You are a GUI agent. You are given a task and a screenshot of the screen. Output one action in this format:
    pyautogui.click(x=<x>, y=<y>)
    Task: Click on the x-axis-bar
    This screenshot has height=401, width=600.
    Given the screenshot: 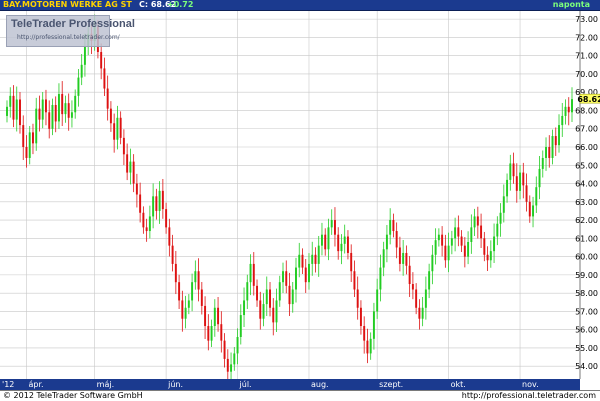 What is the action you would take?
    pyautogui.click(x=290, y=384)
    